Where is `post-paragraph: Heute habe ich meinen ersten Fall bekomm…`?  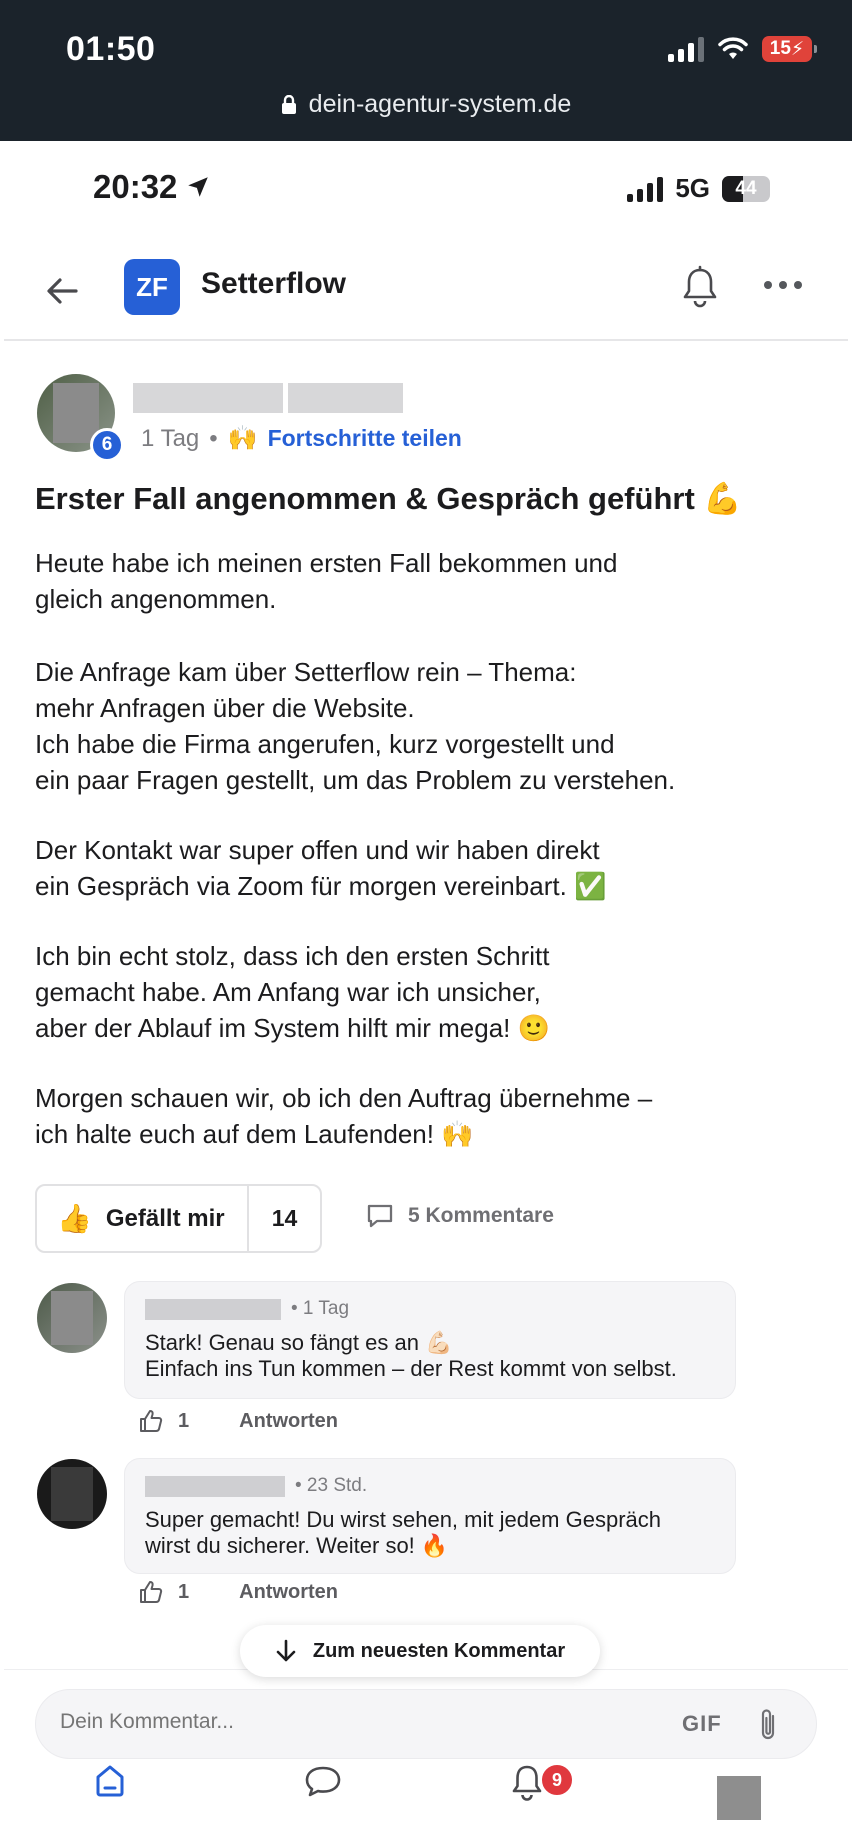 post-paragraph: Heute habe ich meinen ersten Fall bekomm… is located at coordinates (326, 581).